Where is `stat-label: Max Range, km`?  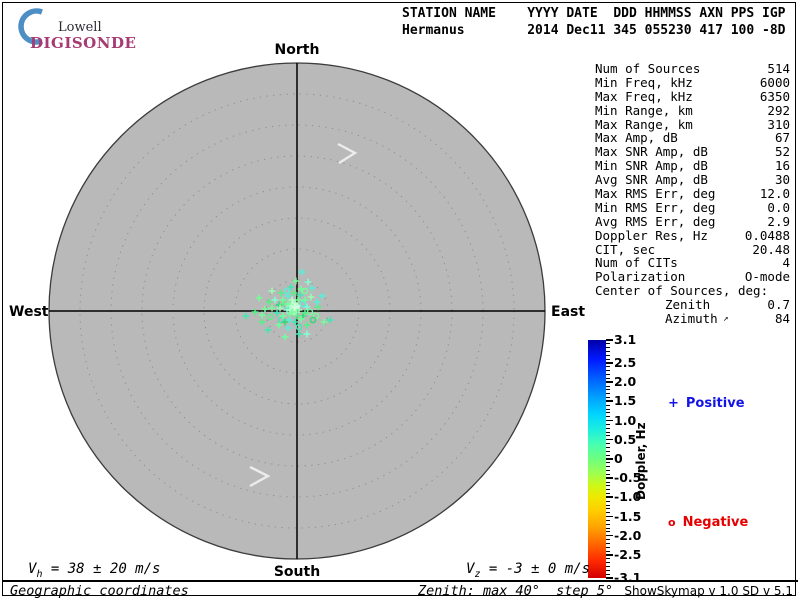
stat-label: Max Range, km is located at coordinates (644, 124).